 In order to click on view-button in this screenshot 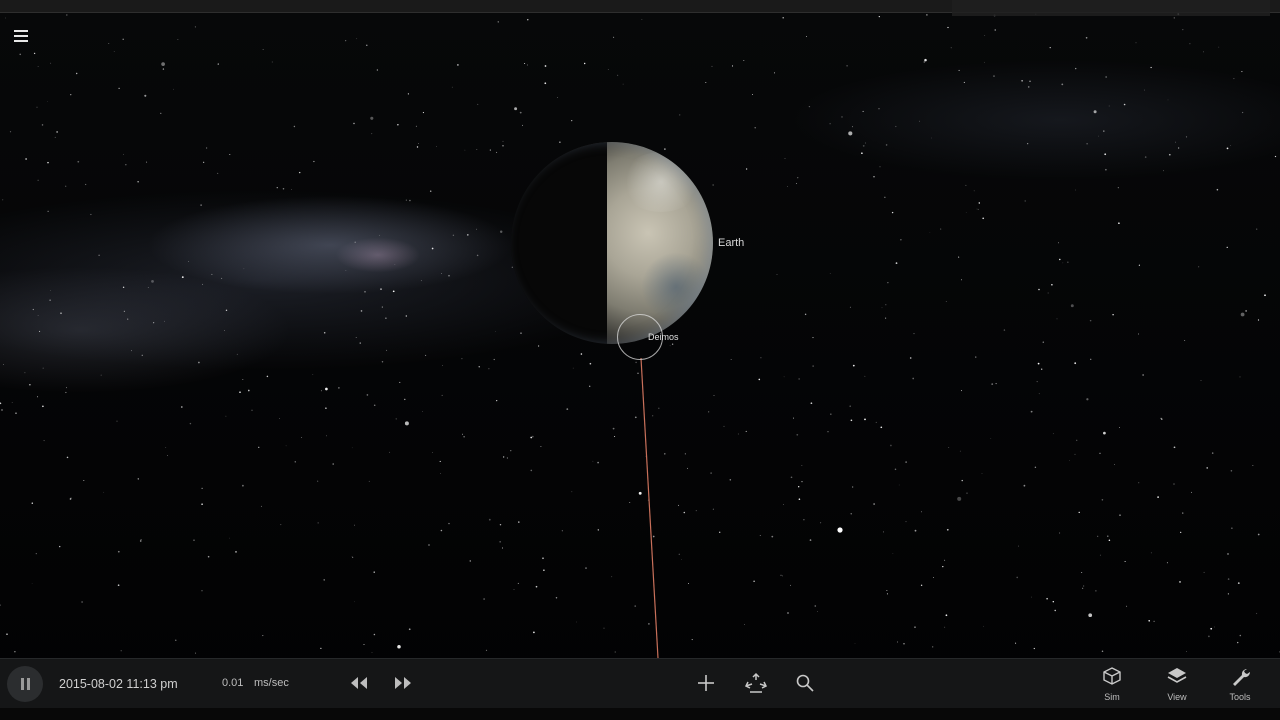, I will do `click(1177, 676)`.